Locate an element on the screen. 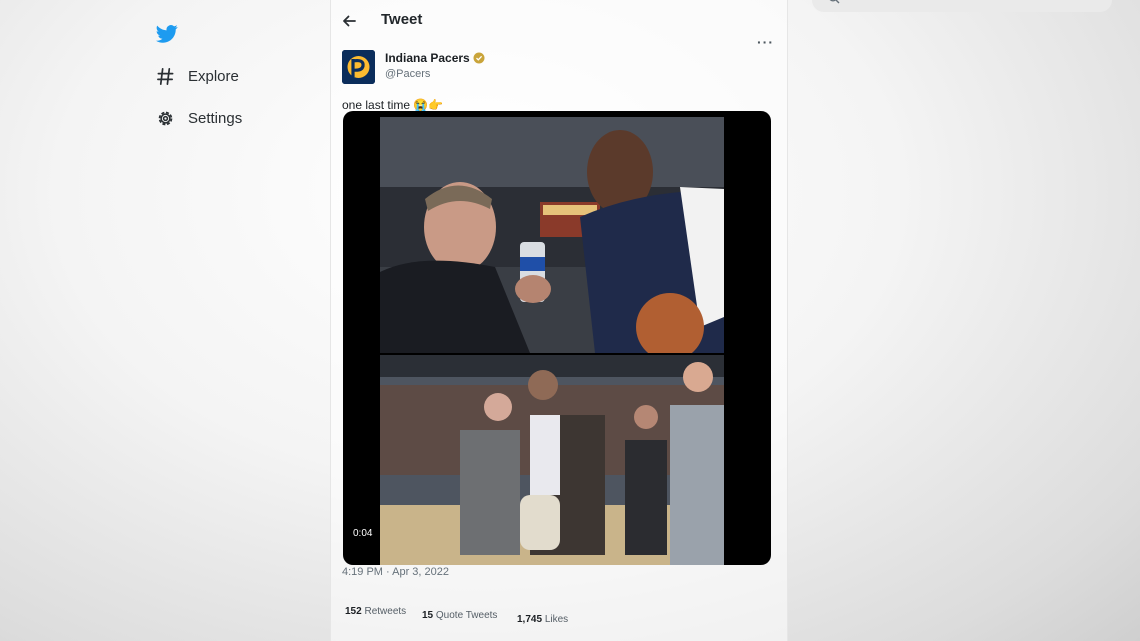 Image resolution: width=1140 pixels, height=641 pixels. sidebar-item-label: Settings is located at coordinates (215, 118).